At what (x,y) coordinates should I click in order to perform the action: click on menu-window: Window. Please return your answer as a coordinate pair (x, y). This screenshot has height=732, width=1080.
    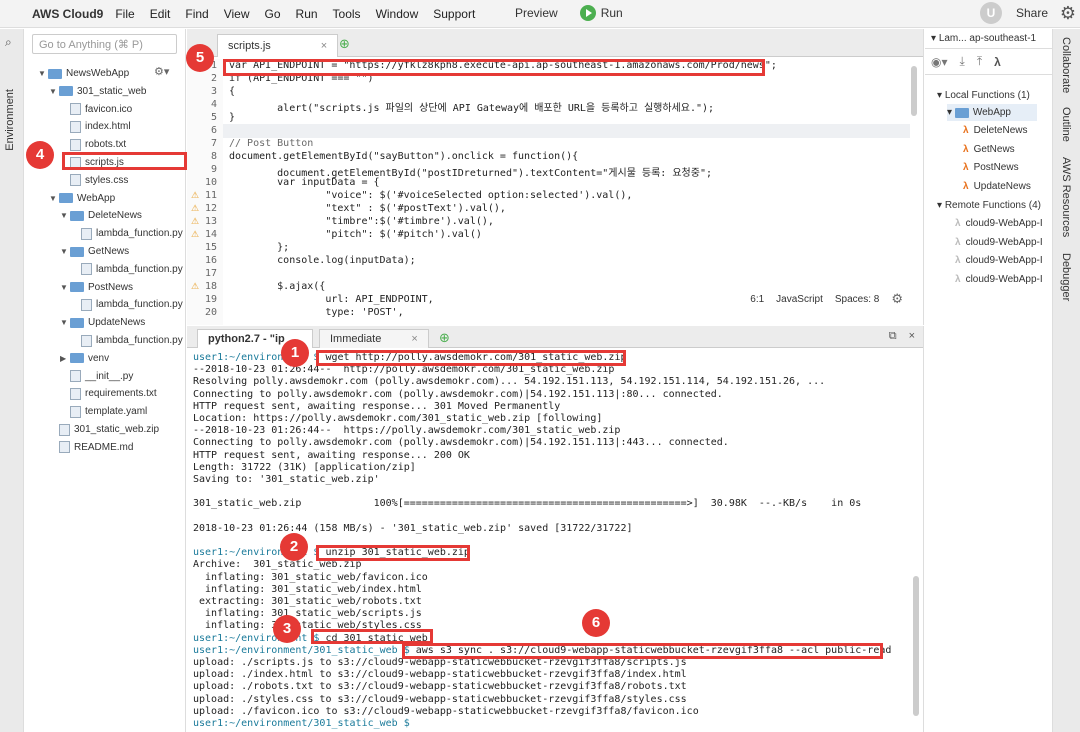
    Looking at the image, I should click on (397, 14).